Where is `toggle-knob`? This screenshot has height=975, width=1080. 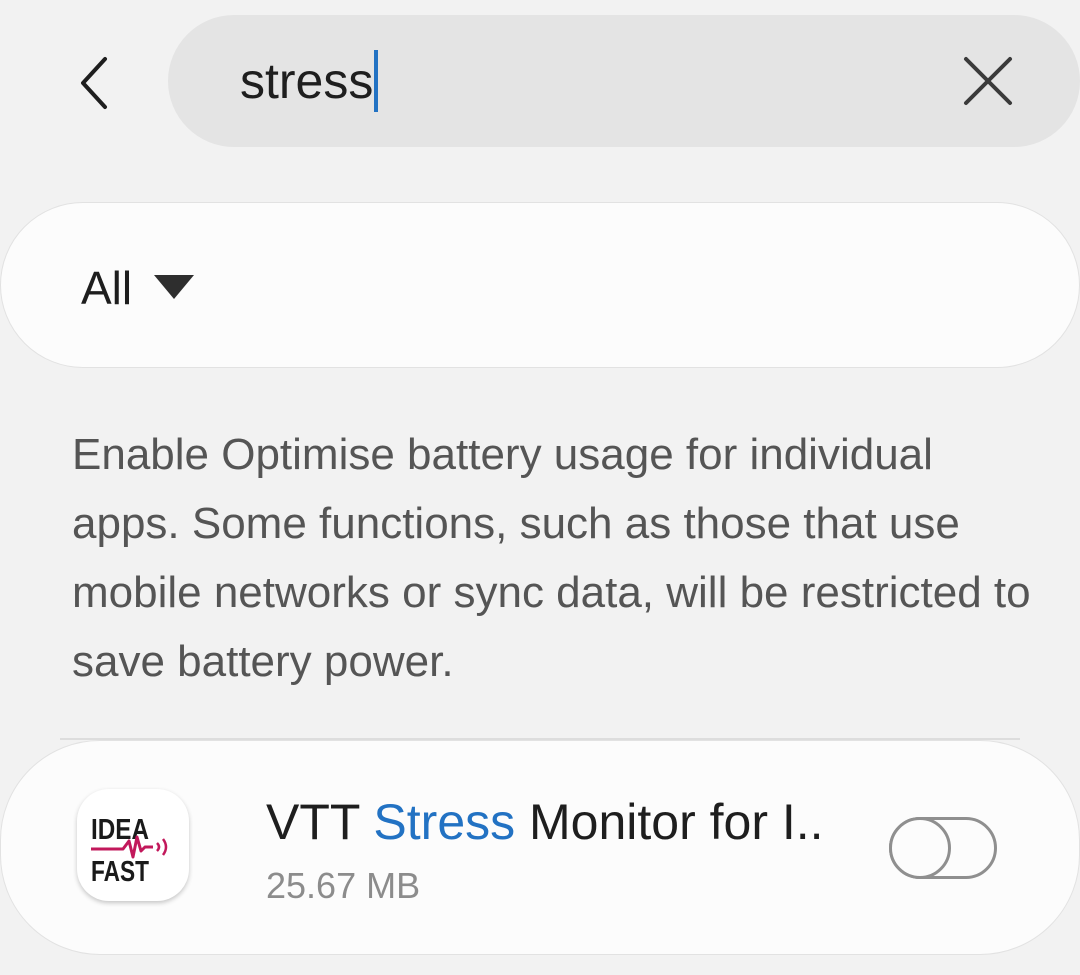 toggle-knob is located at coordinates (920, 848).